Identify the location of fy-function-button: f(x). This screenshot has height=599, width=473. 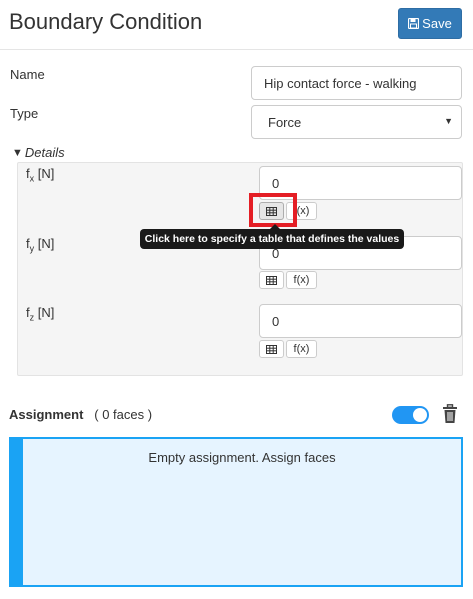
(301, 280).